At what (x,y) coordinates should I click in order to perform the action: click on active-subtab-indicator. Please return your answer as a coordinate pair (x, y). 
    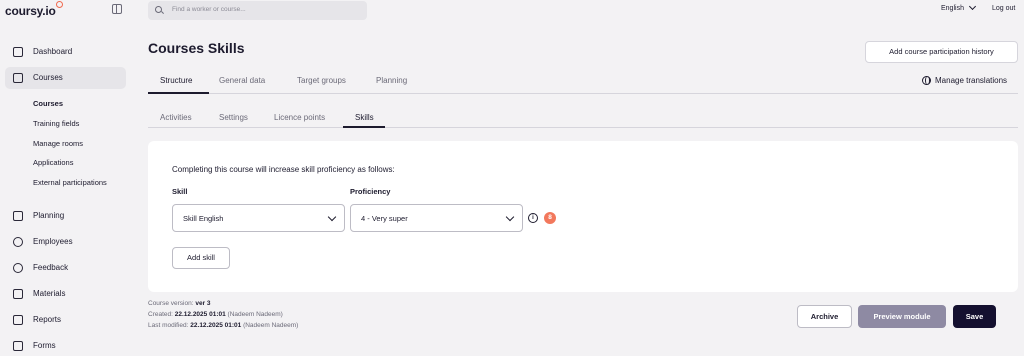
    Looking at the image, I should click on (364, 127).